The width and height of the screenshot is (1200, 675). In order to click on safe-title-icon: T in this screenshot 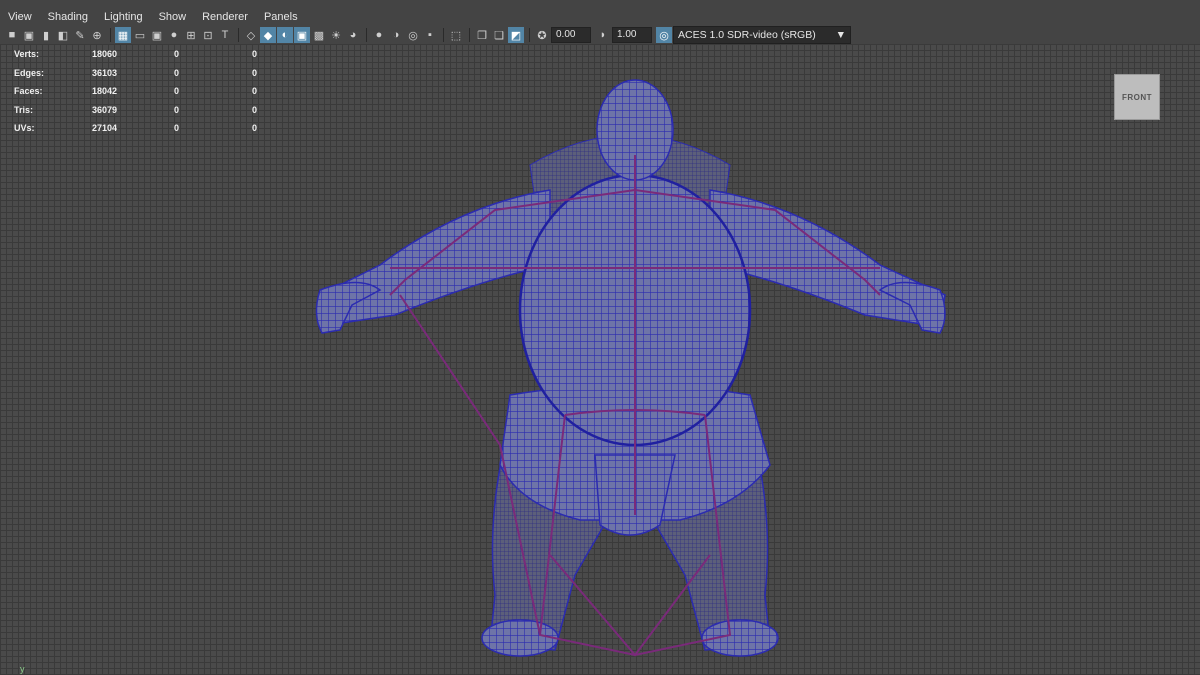, I will do `click(225, 35)`.